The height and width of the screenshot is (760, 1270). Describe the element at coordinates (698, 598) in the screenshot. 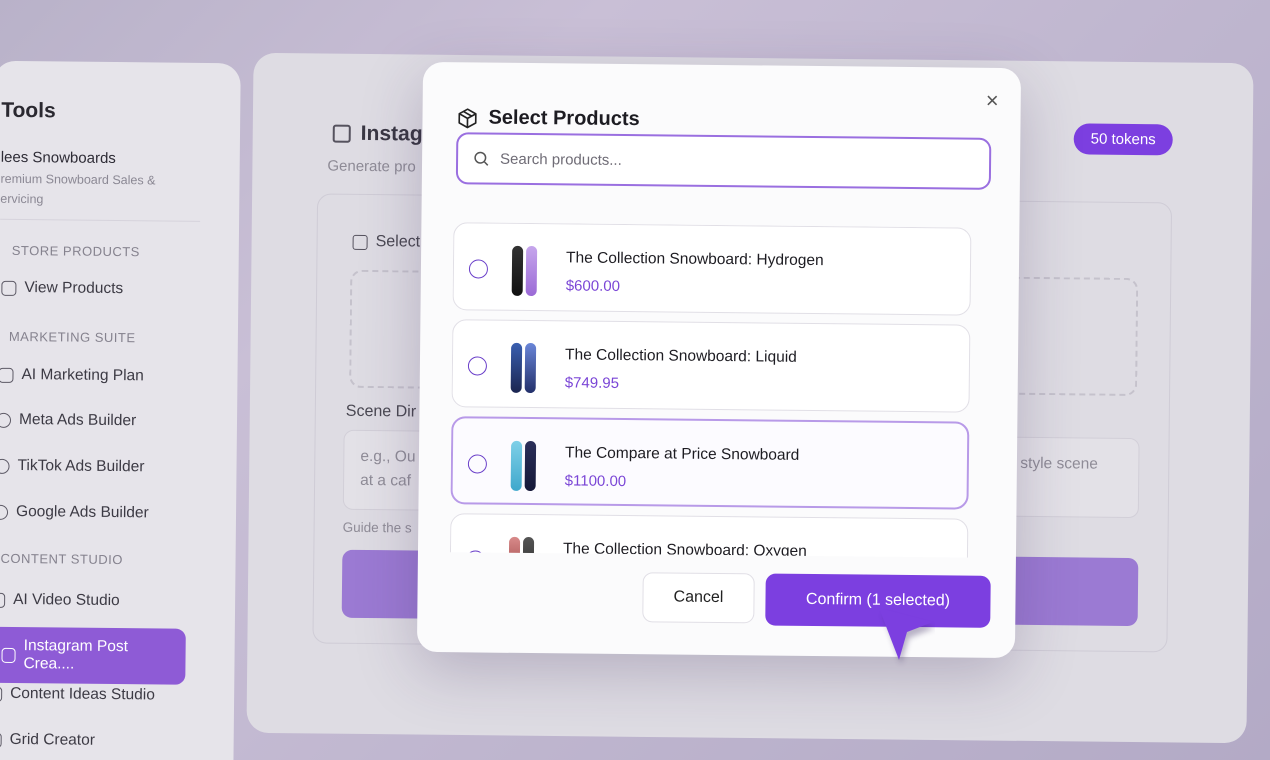

I see `cancel-button: Cancel` at that location.